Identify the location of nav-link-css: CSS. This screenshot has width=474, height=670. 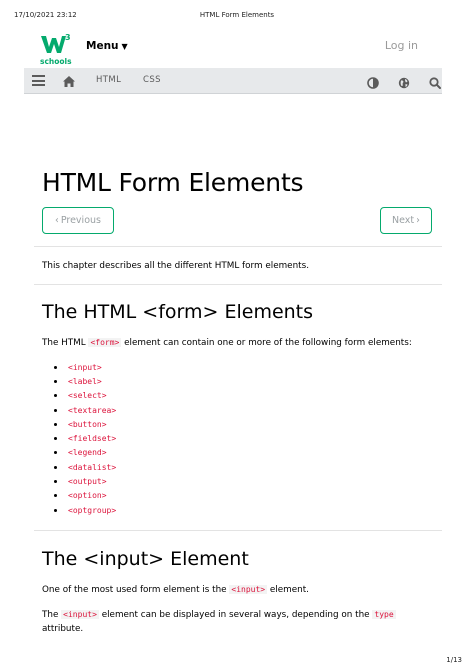
(152, 80).